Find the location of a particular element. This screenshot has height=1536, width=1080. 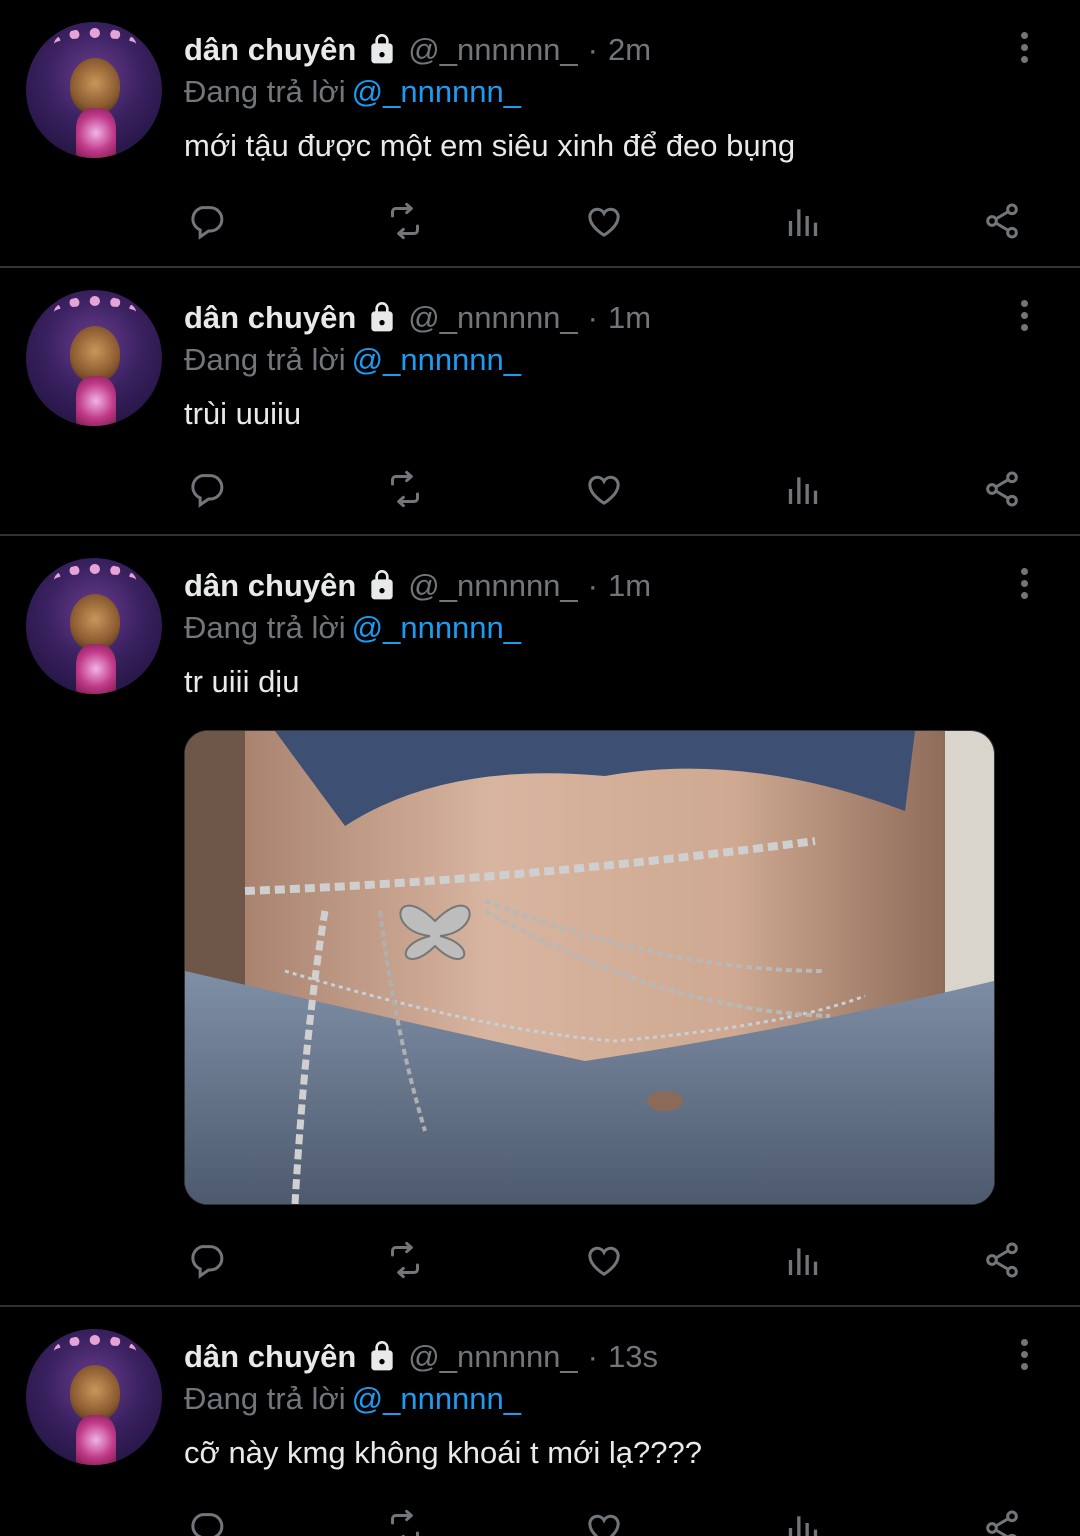

tweet-text: cỡ này kmg không khoái t mới lạ???? is located at coordinates (443, 1452).